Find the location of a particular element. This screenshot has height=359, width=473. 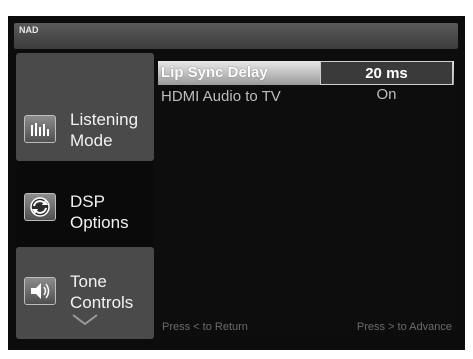

setting-value: On is located at coordinates (386, 95).